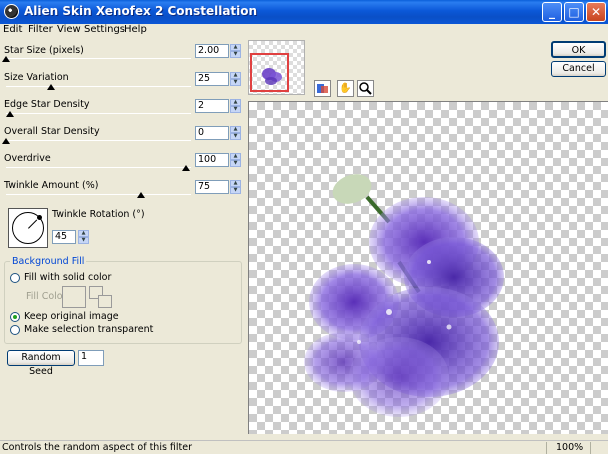 The width and height of the screenshot is (608, 454). I want to click on star-size-slider-thumb, so click(6, 59).